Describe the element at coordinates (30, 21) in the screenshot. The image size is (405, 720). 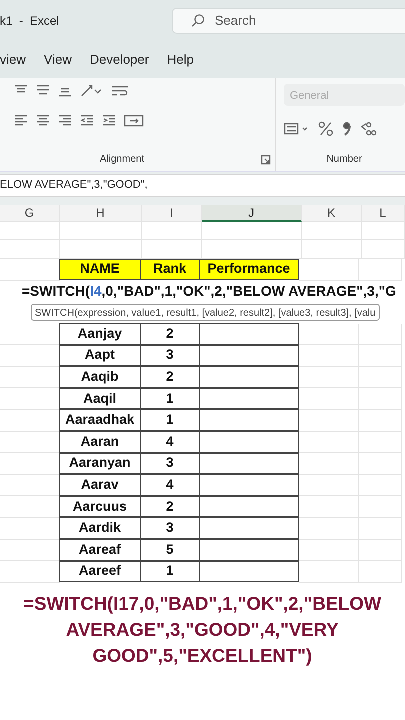
I see `window-title: k1 - Excel` at that location.